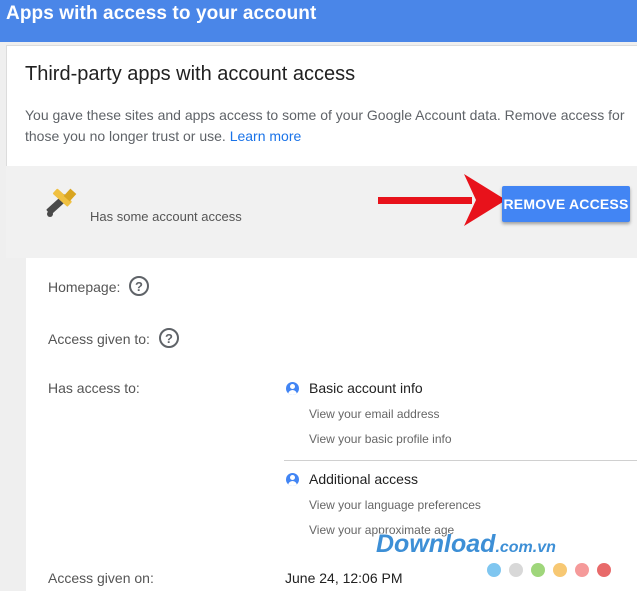 The height and width of the screenshot is (591, 637). Describe the element at coordinates (366, 388) in the screenshot. I see `scope-title: Basic account info` at that location.